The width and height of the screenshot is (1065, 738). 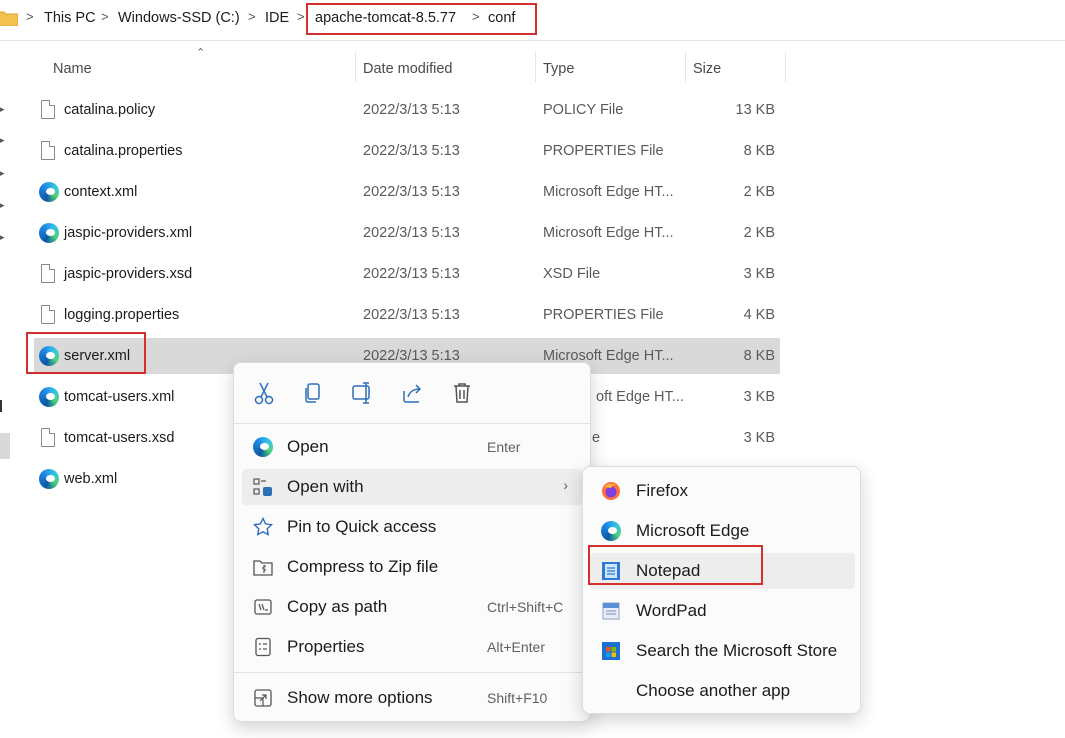 What do you see at coordinates (119, 438) in the screenshot?
I see `file-name: tomcat-users.xsd` at bounding box center [119, 438].